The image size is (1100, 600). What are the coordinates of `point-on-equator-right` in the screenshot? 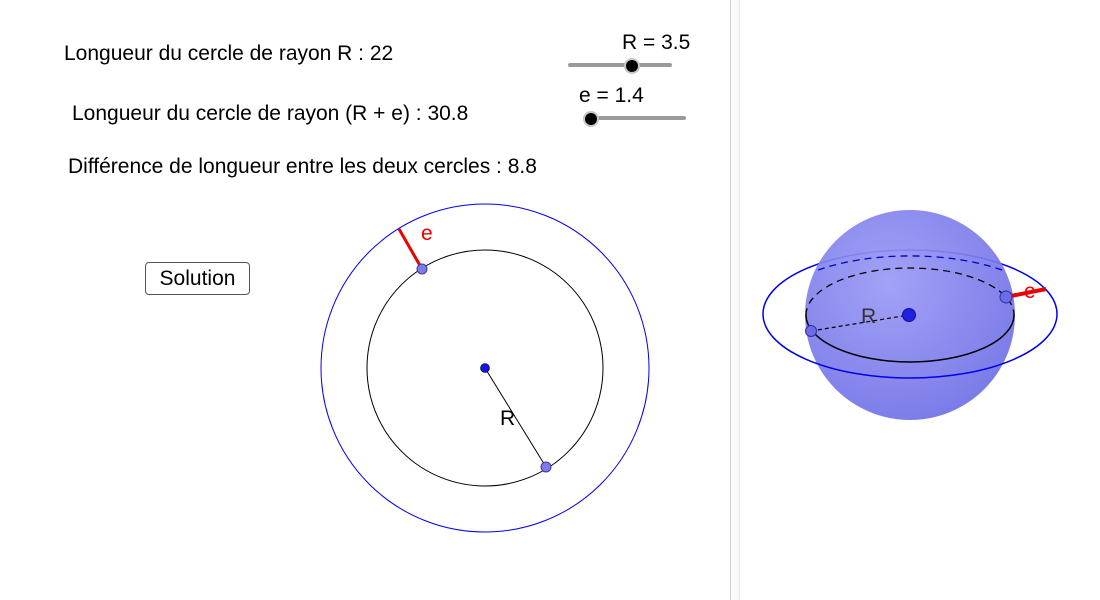 It's located at (1006, 297).